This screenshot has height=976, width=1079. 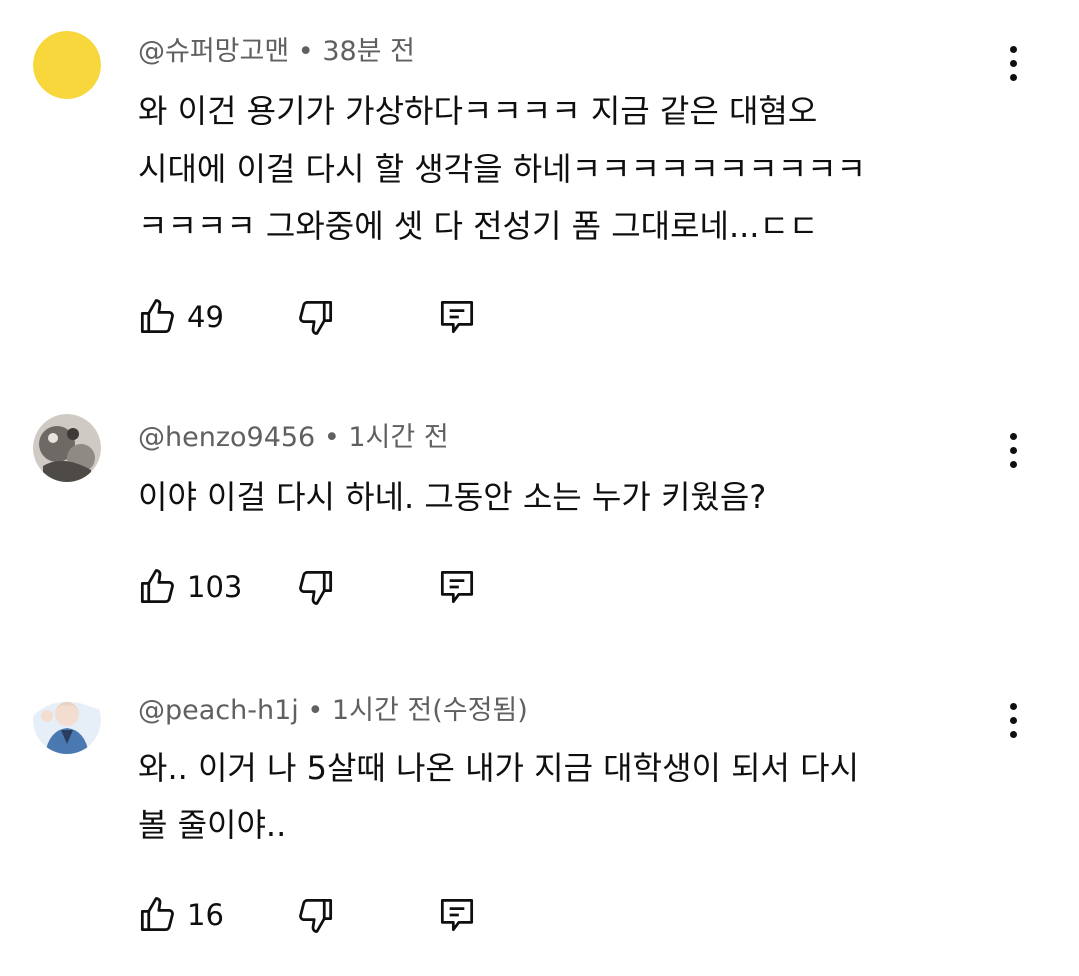 What do you see at coordinates (179, 317) in the screenshot?
I see `like-button: 49` at bounding box center [179, 317].